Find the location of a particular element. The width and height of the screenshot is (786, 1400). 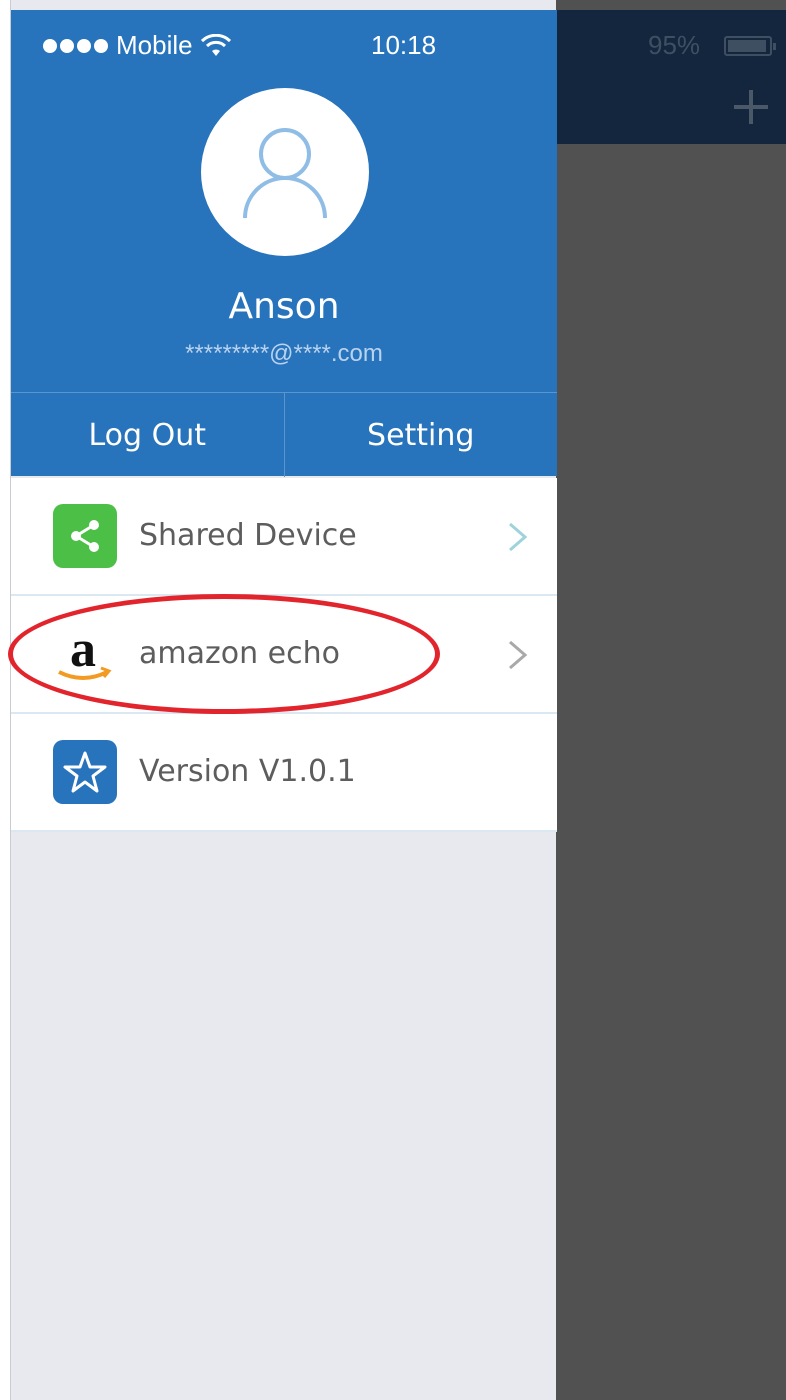

status-bar-left: Mobile is located at coordinates (137, 45).